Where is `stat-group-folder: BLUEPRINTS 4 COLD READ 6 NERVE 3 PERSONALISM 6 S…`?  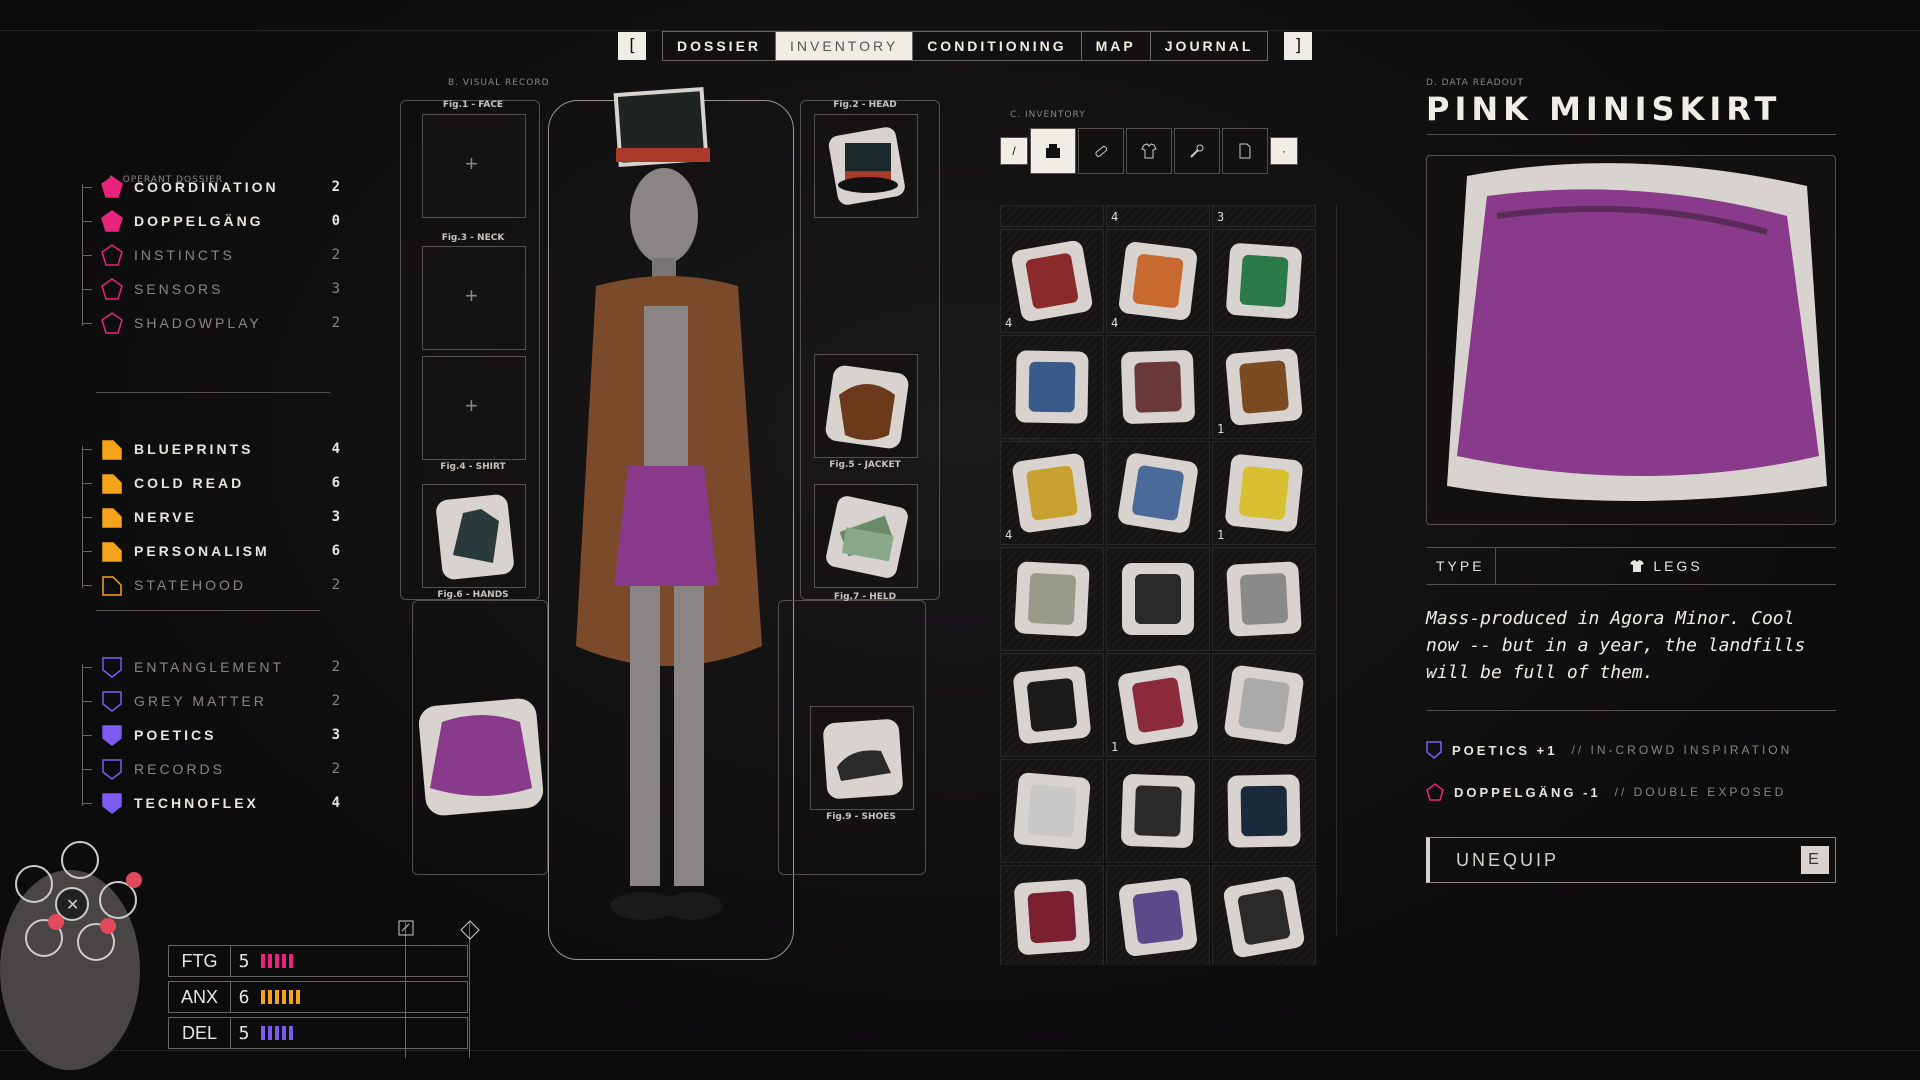
stat-group-folder: BLUEPRINTS 4 COLD READ 6 NERVE 3 PERSONALISM 6 S… is located at coordinates (210, 517).